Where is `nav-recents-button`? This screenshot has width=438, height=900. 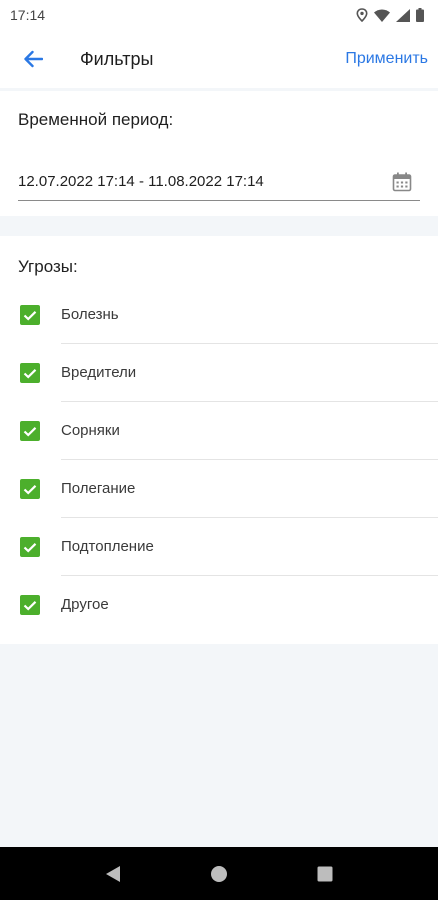 nav-recents-button is located at coordinates (325, 874).